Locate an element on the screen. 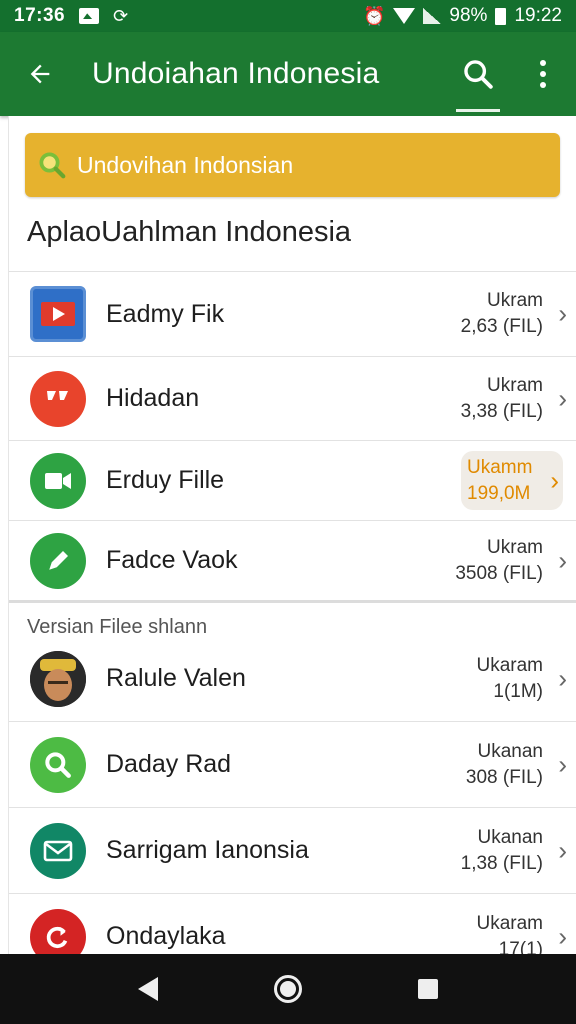 The width and height of the screenshot is (576, 1024). size-value: 199,0M is located at coordinates (499, 493).